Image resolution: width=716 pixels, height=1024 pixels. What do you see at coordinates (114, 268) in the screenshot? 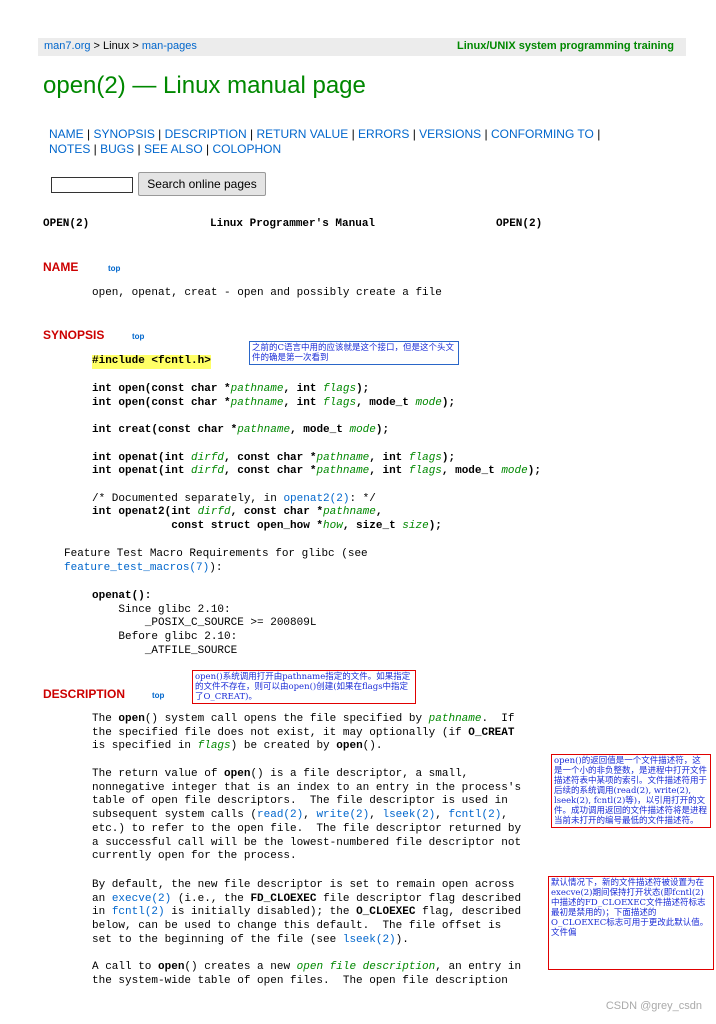
I see `name-top-link: top` at bounding box center [114, 268].